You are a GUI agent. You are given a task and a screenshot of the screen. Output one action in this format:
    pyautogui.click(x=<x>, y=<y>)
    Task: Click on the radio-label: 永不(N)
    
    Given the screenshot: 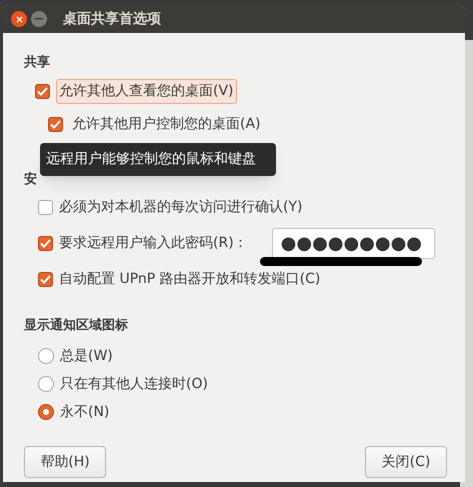 What is the action you would take?
    pyautogui.click(x=85, y=412)
    